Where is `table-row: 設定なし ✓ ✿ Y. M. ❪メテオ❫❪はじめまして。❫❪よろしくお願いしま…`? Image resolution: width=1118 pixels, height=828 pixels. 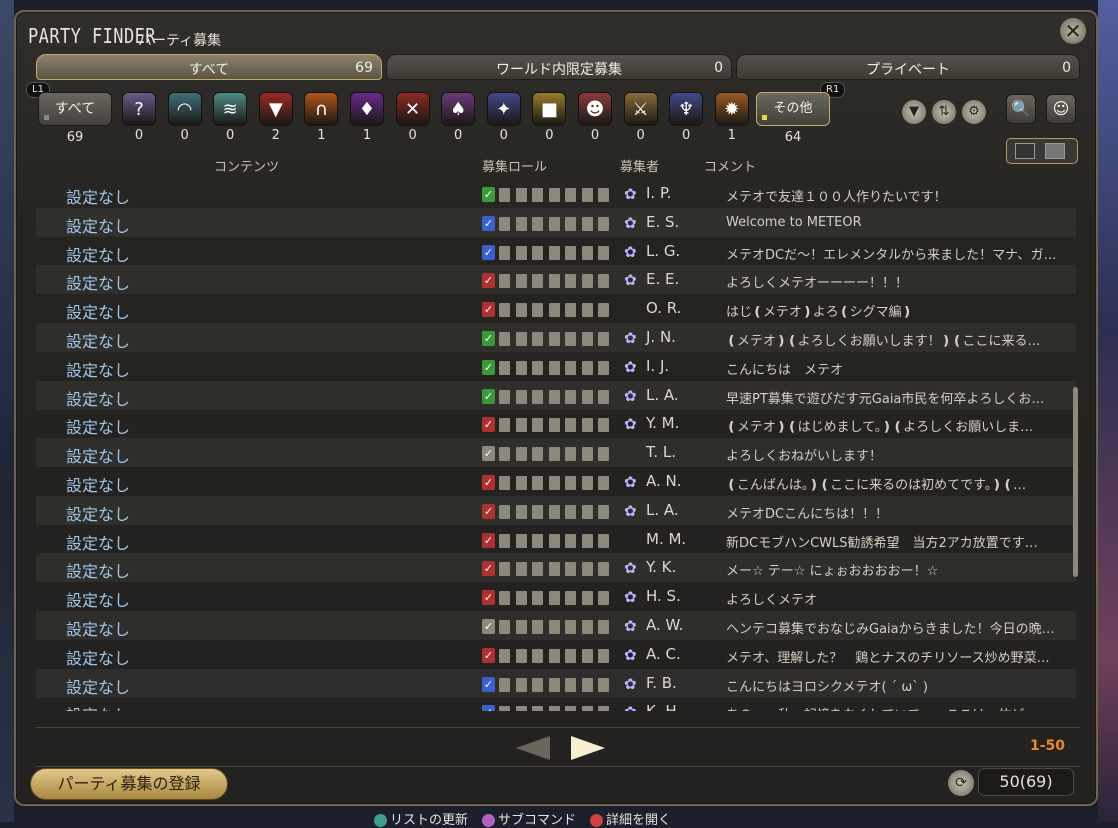
table-row: 設定なし ✓ ✿ Y. M. ❪メテオ❫❪はじめまして。❫❪よろしくお願いしま… is located at coordinates (556, 423).